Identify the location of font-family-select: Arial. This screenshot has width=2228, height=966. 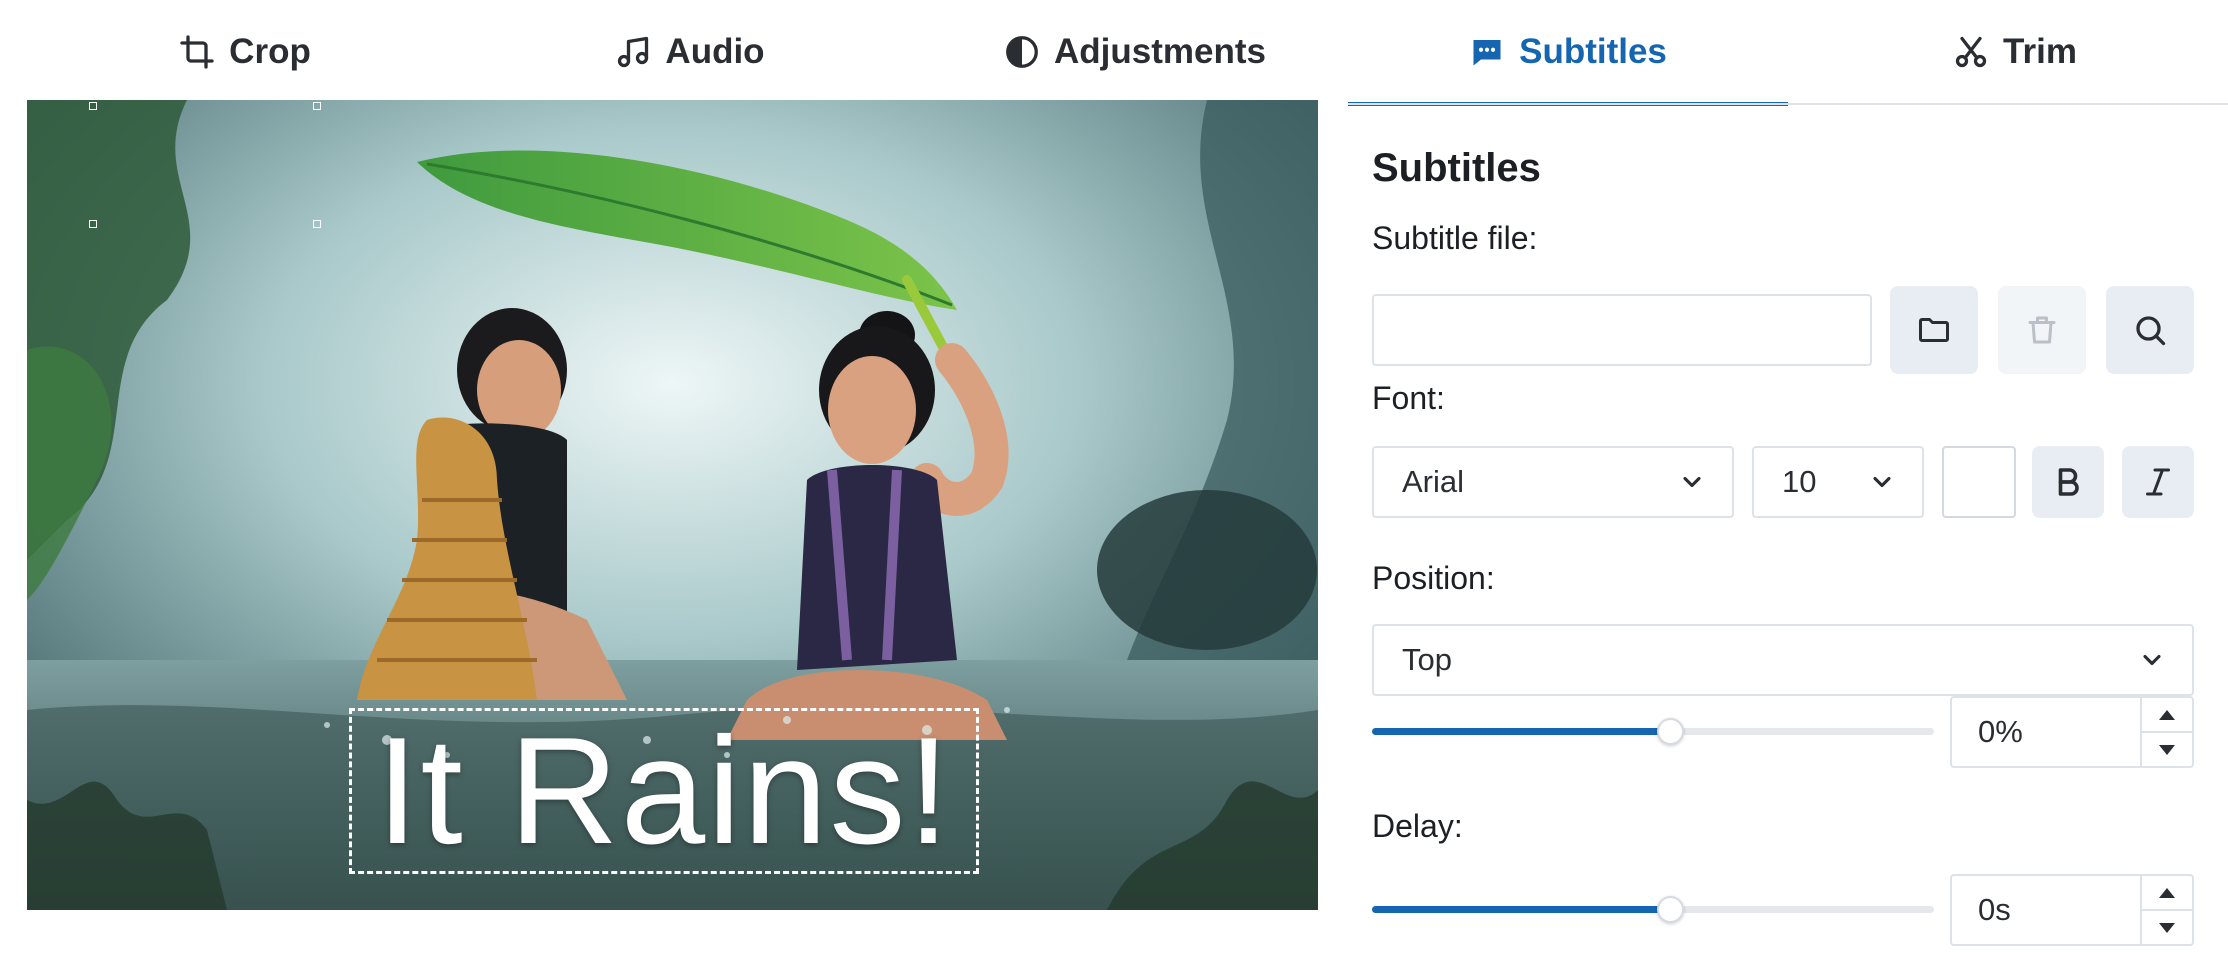
(1553, 482).